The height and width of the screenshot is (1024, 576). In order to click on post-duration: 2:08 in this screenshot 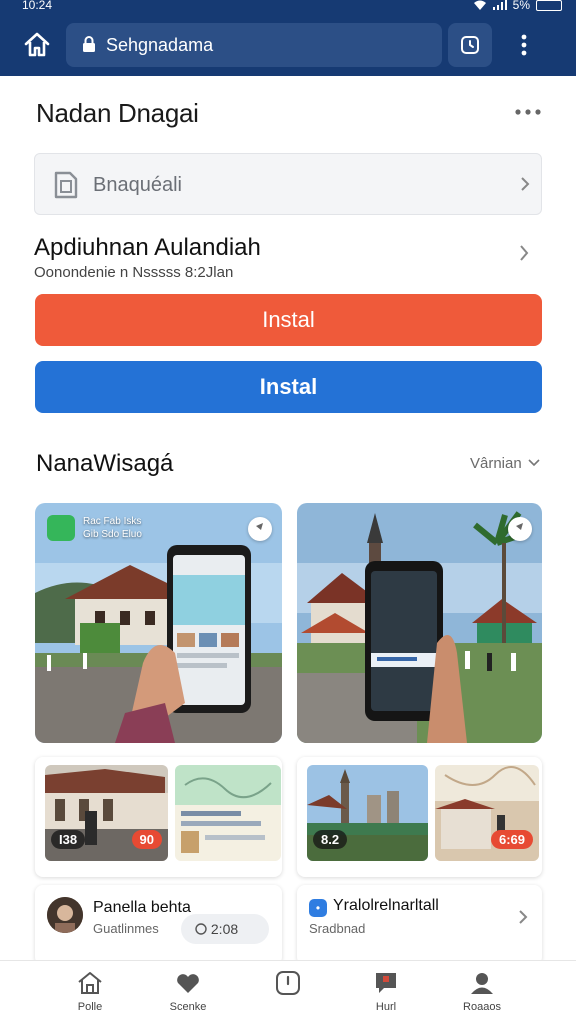, I will do `click(224, 929)`.